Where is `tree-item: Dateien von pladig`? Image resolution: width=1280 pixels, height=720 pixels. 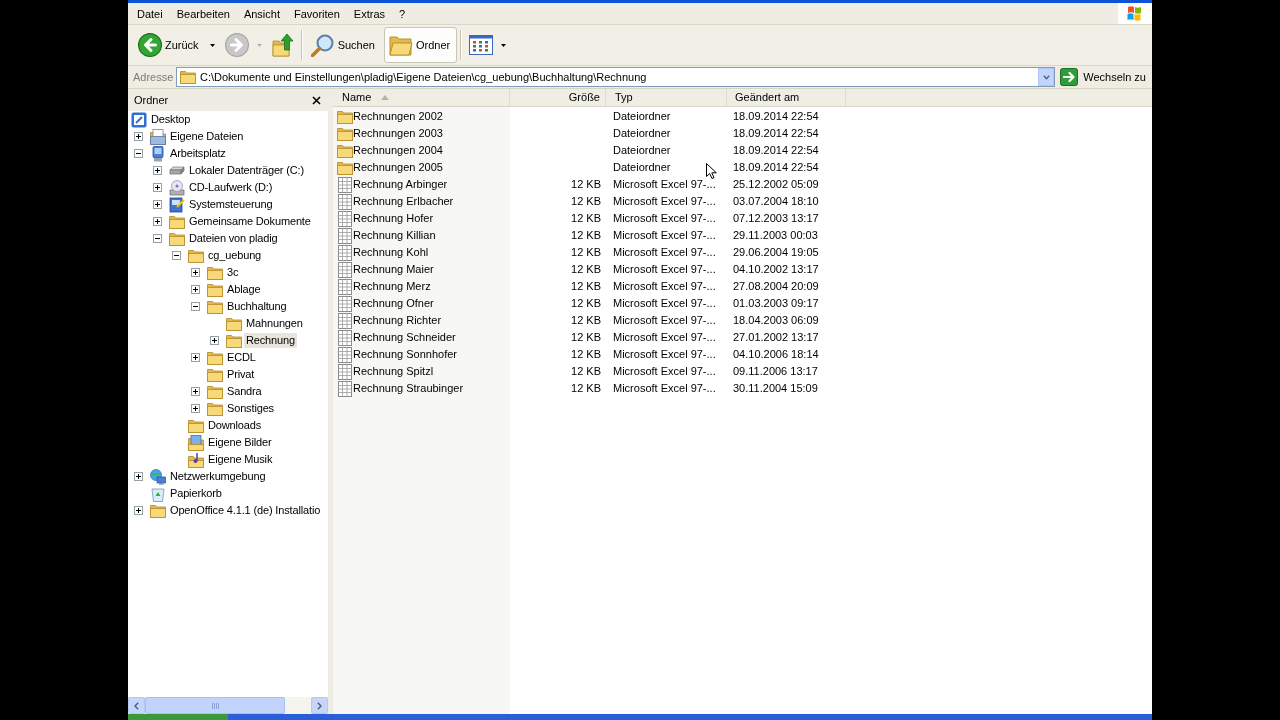
tree-item: Dateien von pladig is located at coordinates (233, 238).